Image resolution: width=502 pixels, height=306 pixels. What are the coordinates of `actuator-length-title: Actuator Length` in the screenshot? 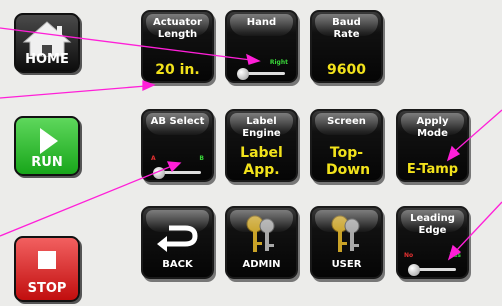 It's located at (177, 28).